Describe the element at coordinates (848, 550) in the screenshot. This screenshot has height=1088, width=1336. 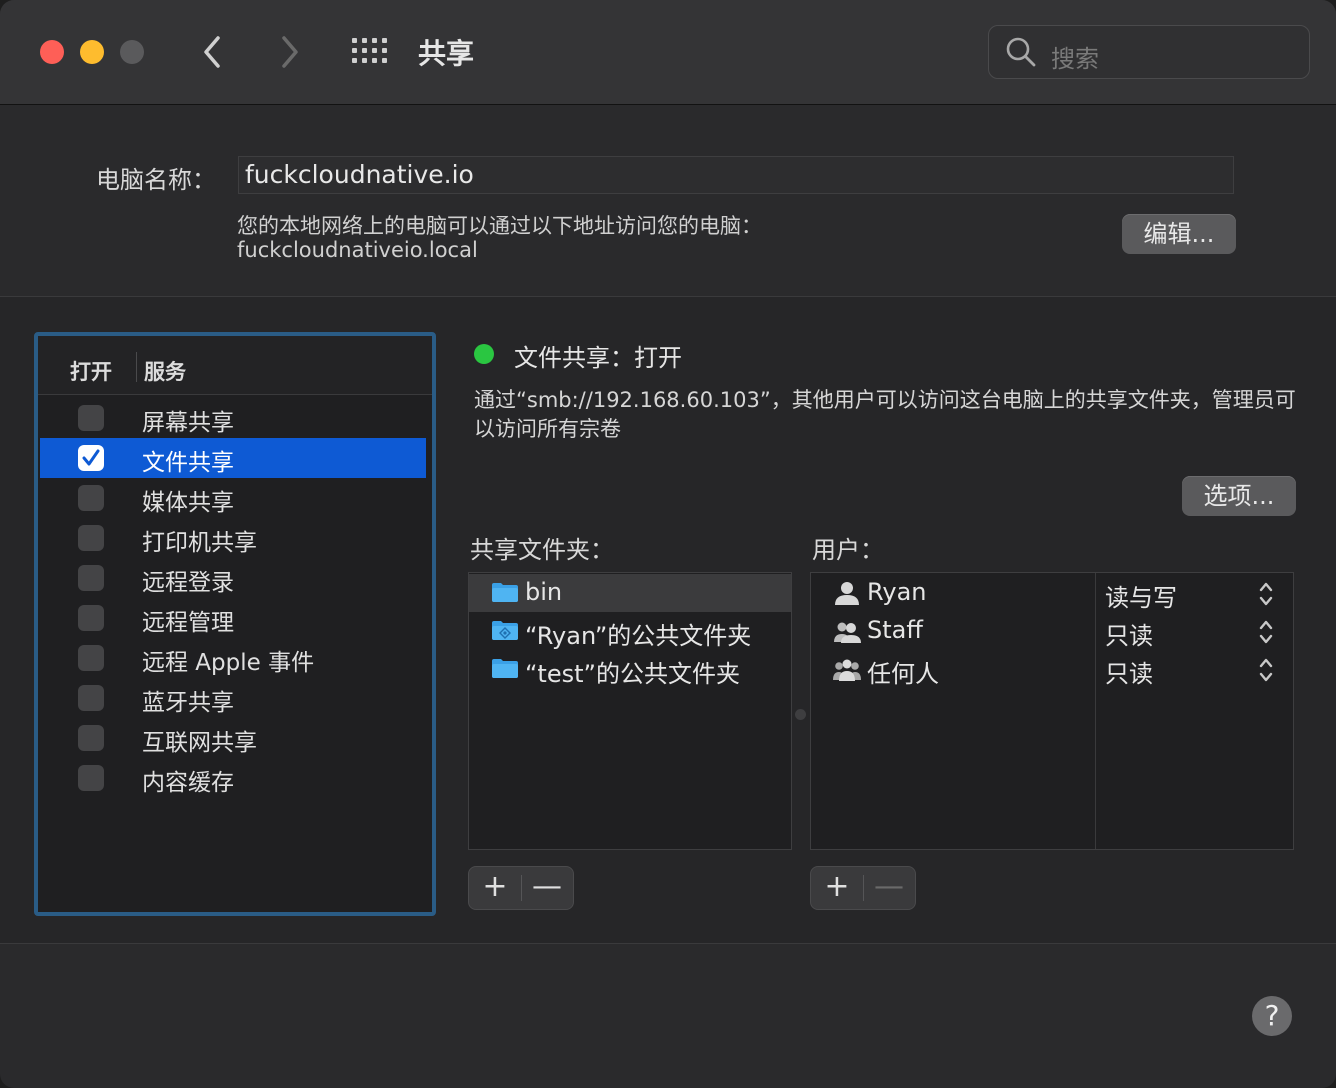
I see `users-label: 用户：` at that location.